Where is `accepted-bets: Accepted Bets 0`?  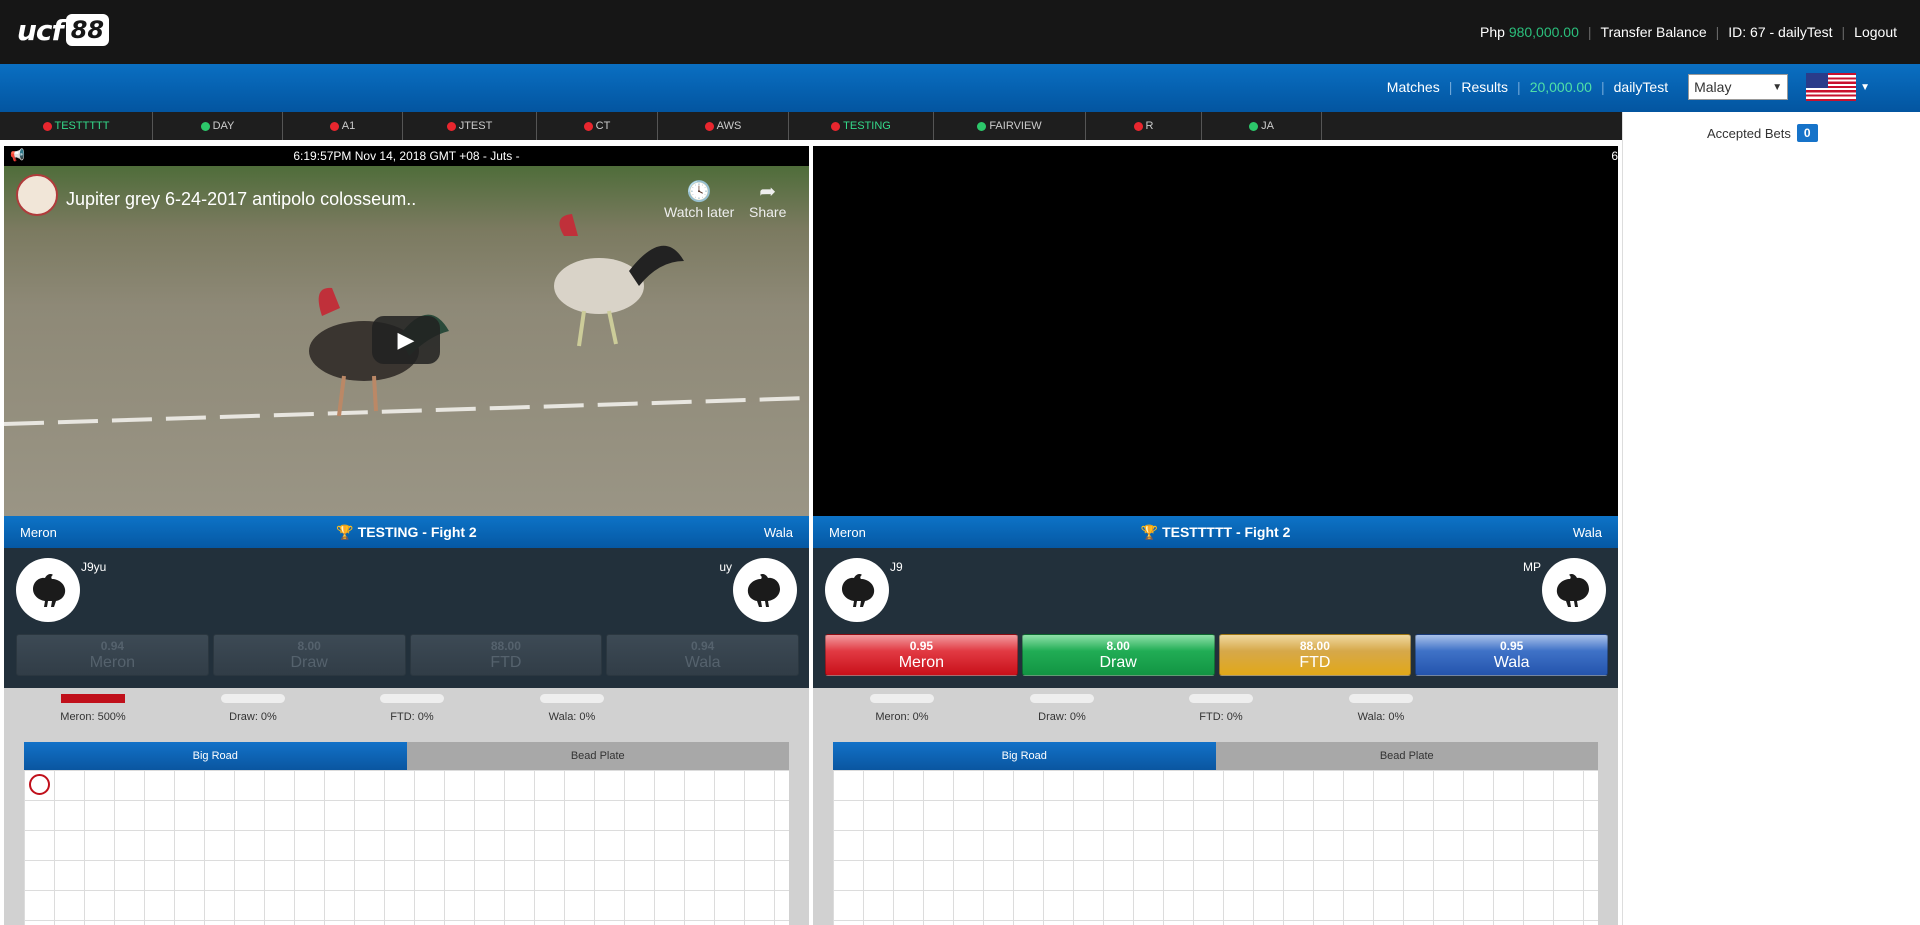
accepted-bets: Accepted Bets 0 is located at coordinates (1762, 133).